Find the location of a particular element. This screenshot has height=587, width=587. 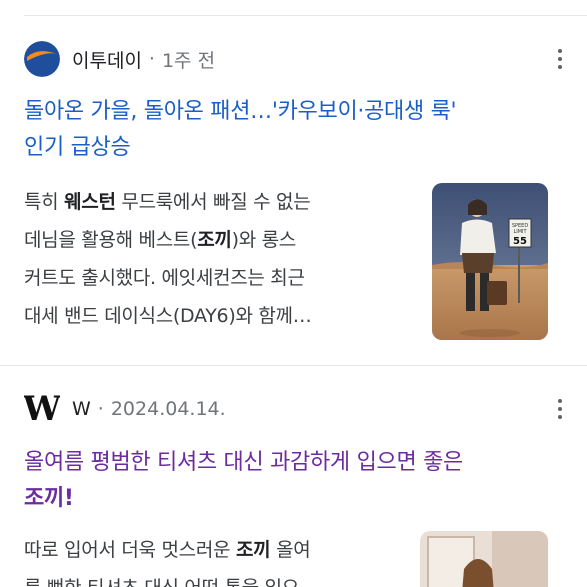

result-1-time: 1주 전 is located at coordinates (188, 60).